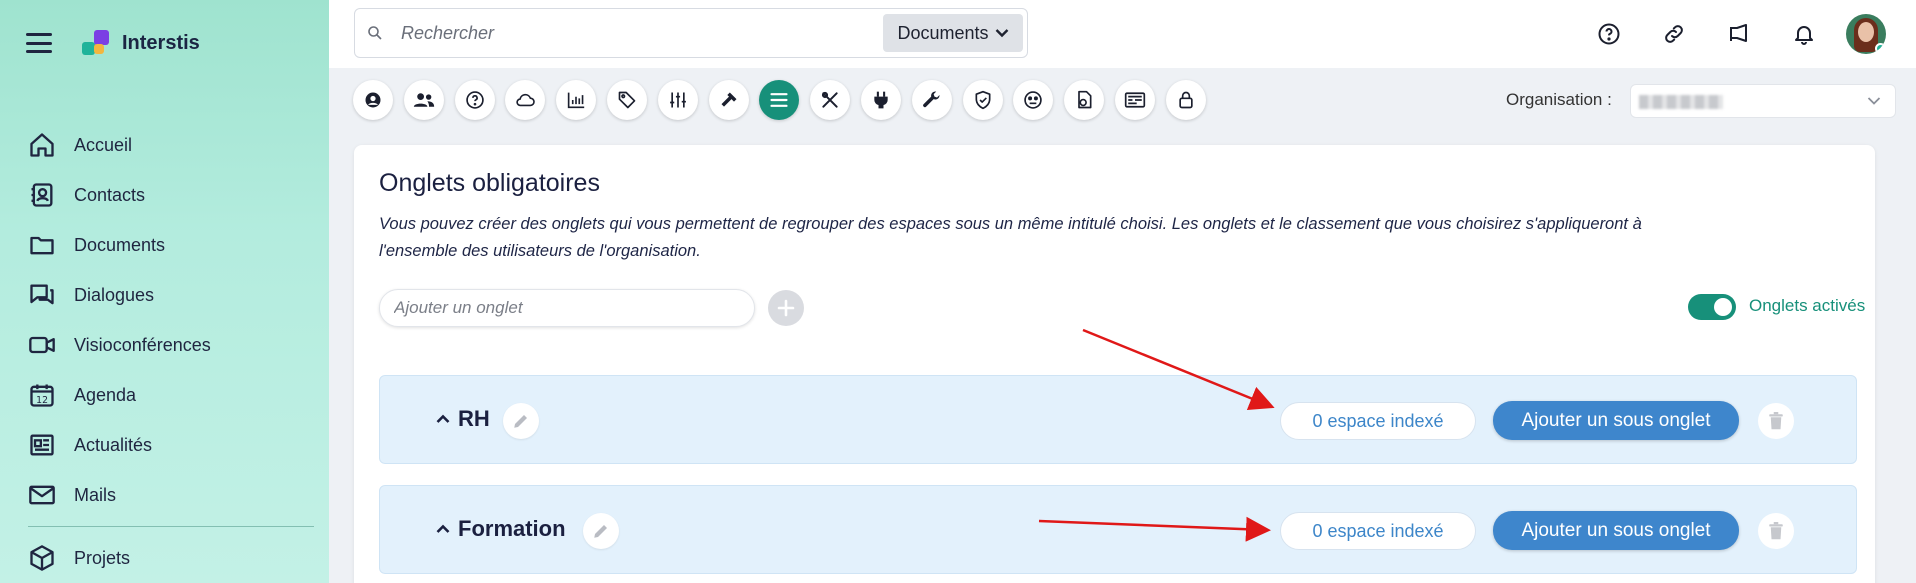 Image resolution: width=1916 pixels, height=583 pixels. I want to click on folder-icon, so click(42, 245).